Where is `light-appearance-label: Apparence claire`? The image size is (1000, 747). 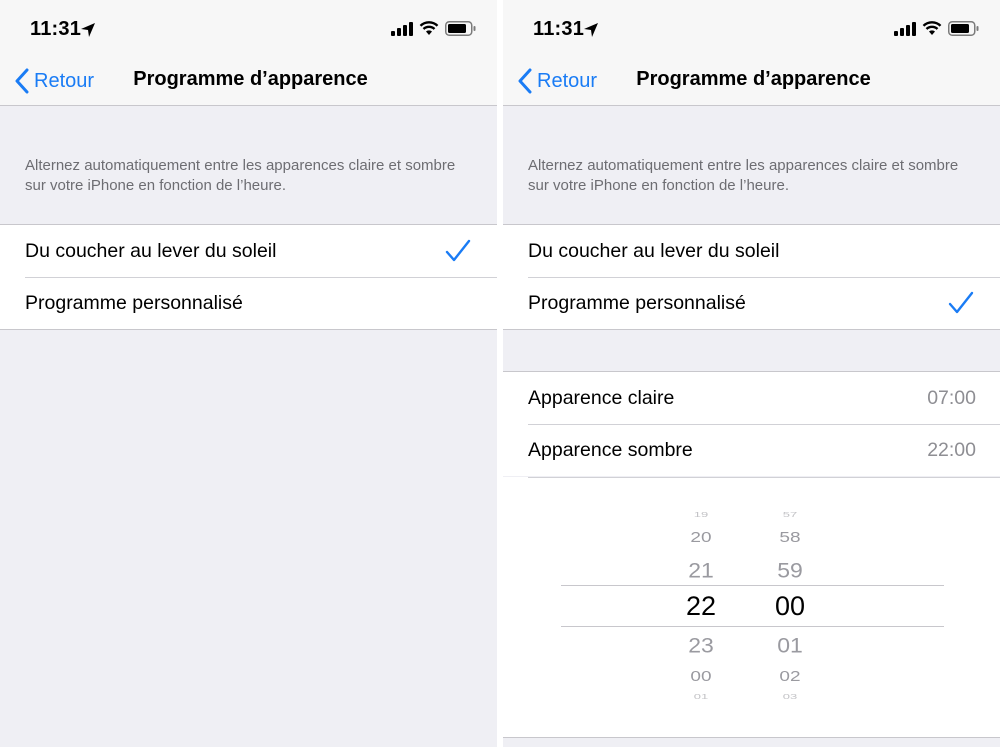 light-appearance-label: Apparence claire is located at coordinates (601, 397).